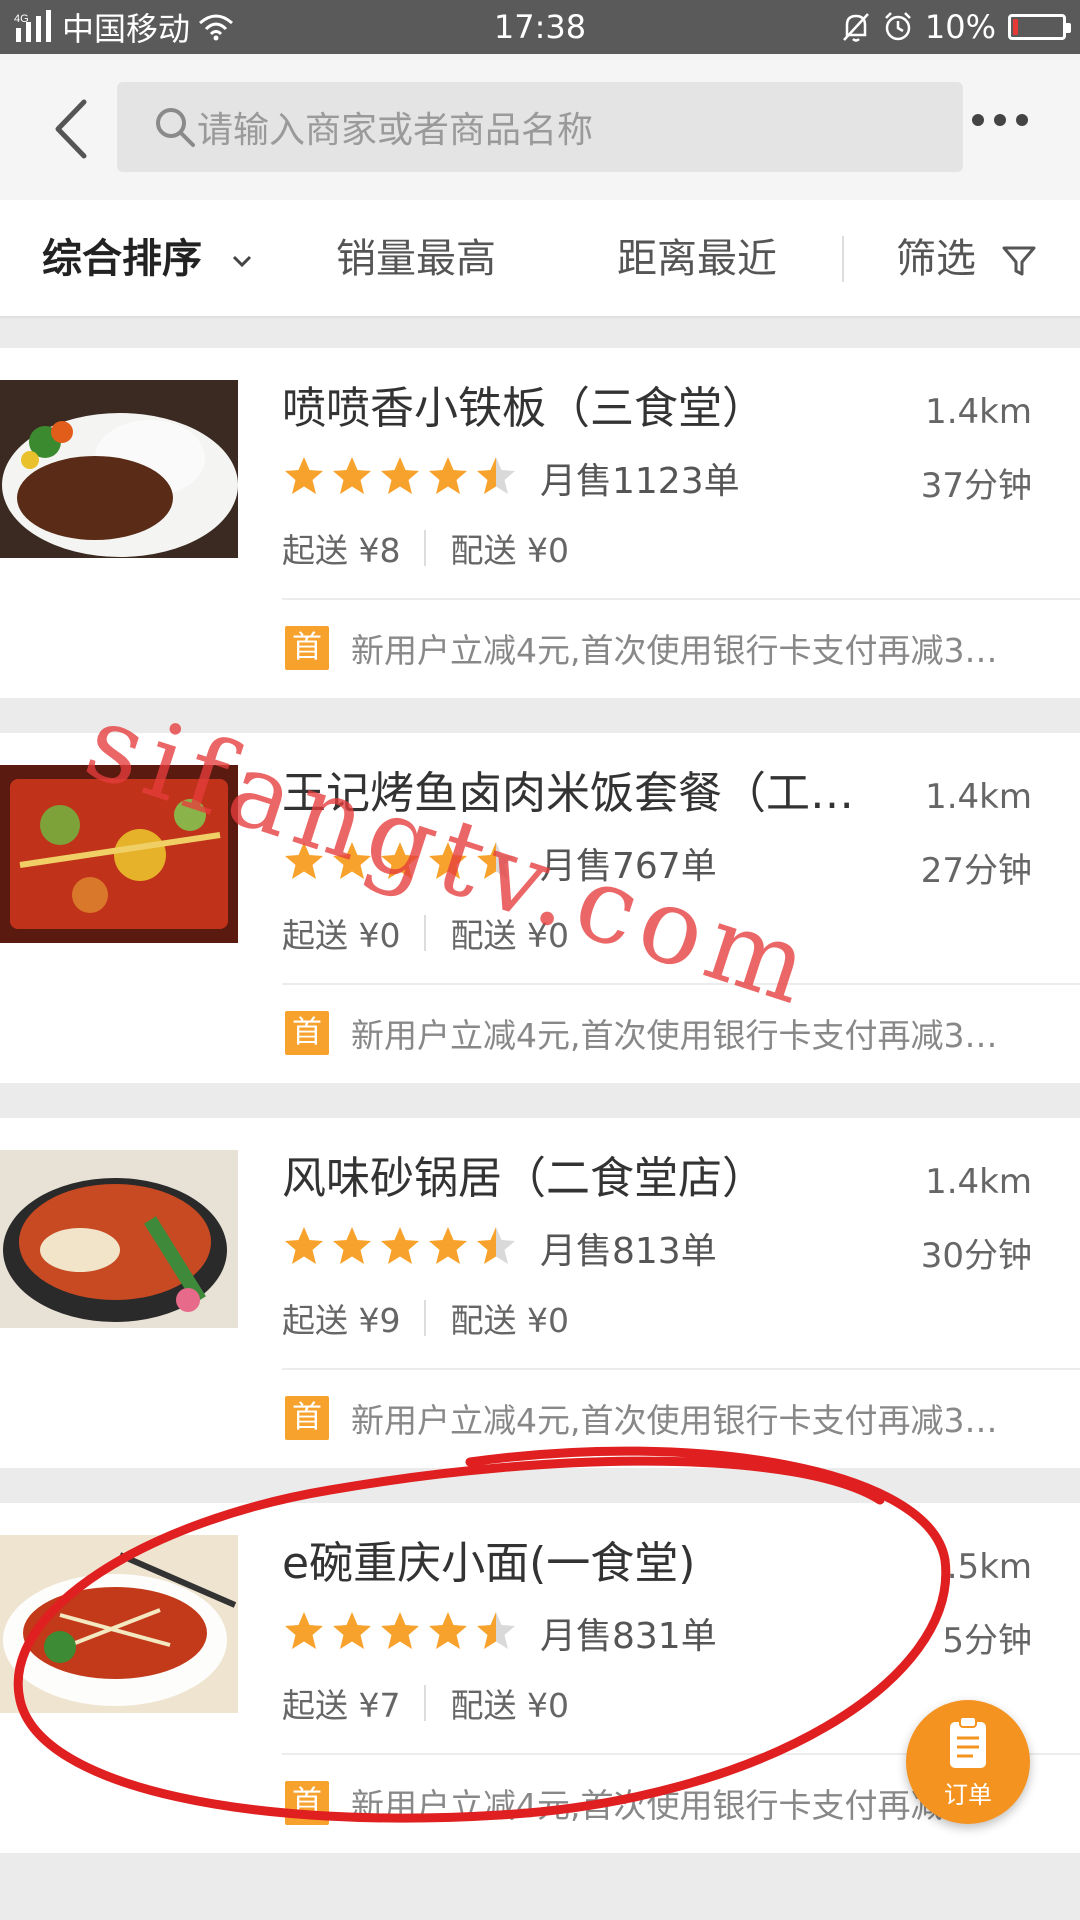  What do you see at coordinates (976, 871) in the screenshot?
I see `shop-delivery-time: 27分钟` at bounding box center [976, 871].